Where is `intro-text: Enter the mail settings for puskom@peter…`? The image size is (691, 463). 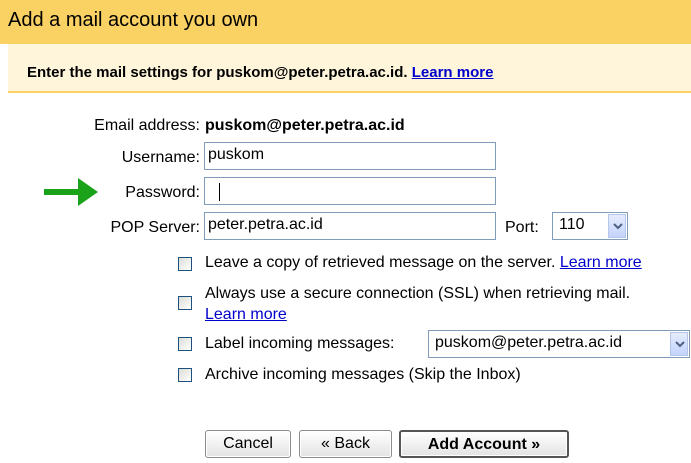
intro-text: Enter the mail settings for puskom@peter… is located at coordinates (217, 72).